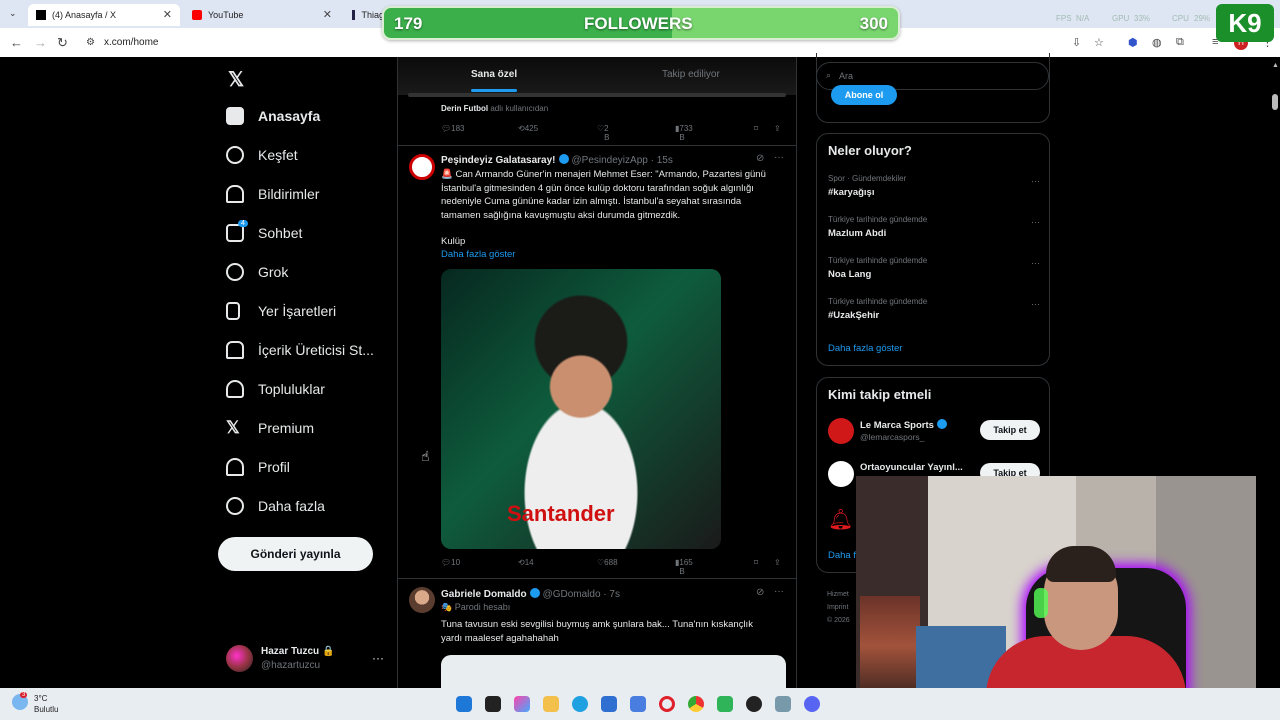 The height and width of the screenshot is (720, 1280). Describe the element at coordinates (528, 128) in the screenshot. I see `retweet-button: ⟲ 425` at that location.